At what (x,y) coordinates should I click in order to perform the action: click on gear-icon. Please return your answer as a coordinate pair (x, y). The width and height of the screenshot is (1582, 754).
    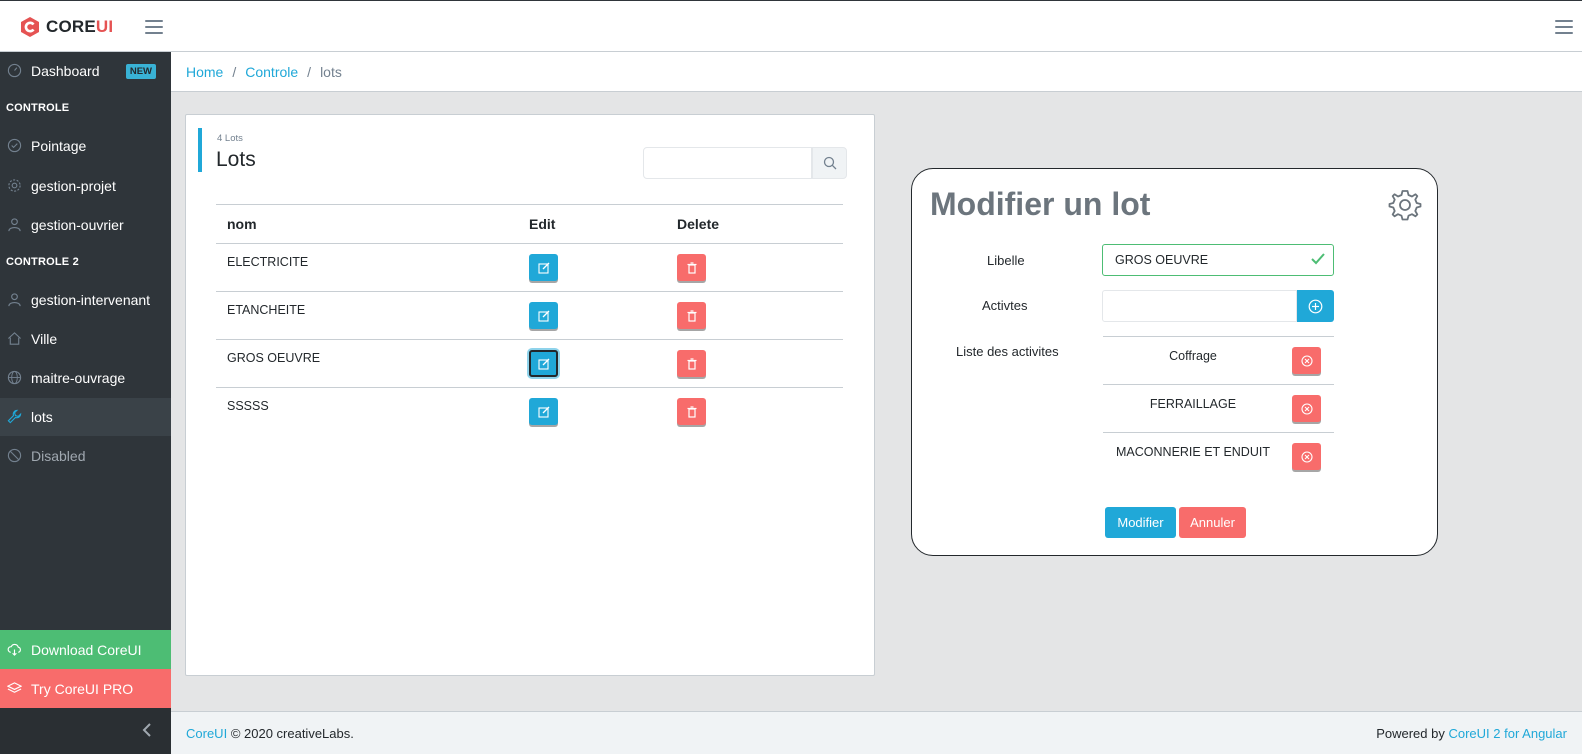
    Looking at the image, I should click on (1405, 205).